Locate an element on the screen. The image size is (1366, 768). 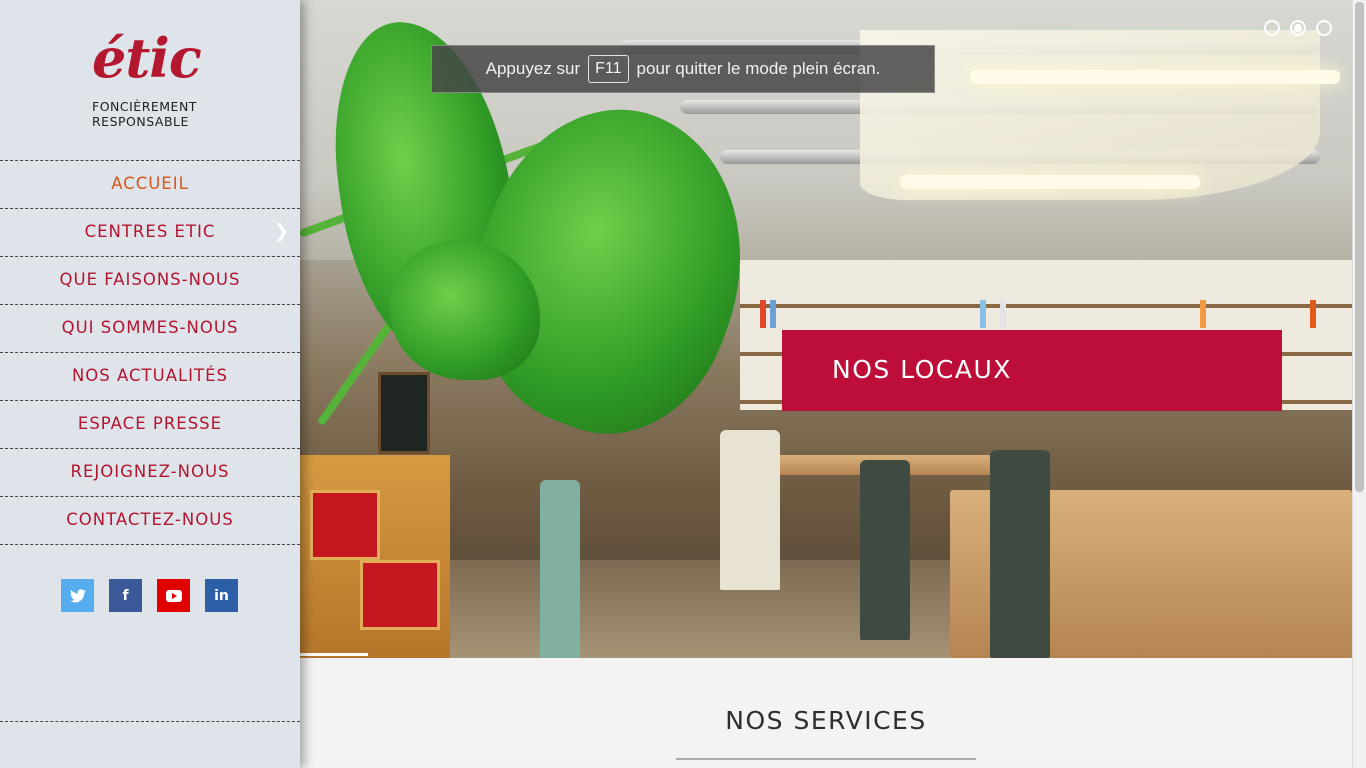
nav-item-label: NOS ACTUALITÉS is located at coordinates (150, 375).